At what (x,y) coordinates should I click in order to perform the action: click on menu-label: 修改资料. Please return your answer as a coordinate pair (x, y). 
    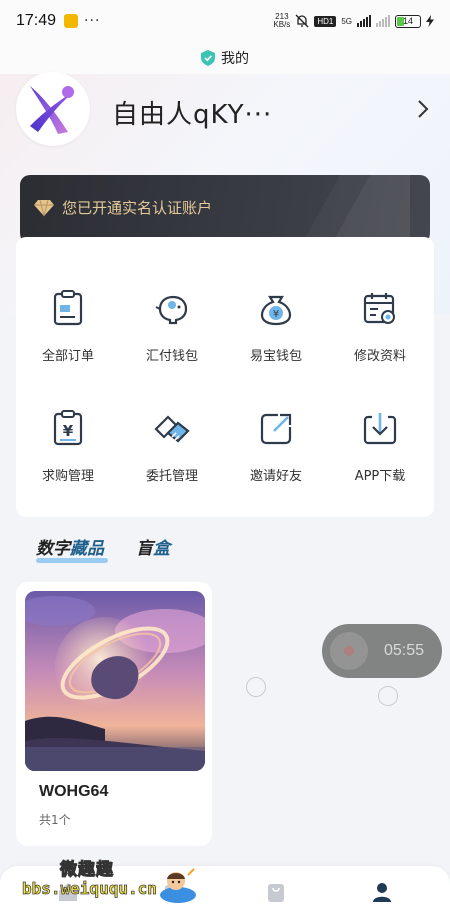
    Looking at the image, I should click on (379, 356).